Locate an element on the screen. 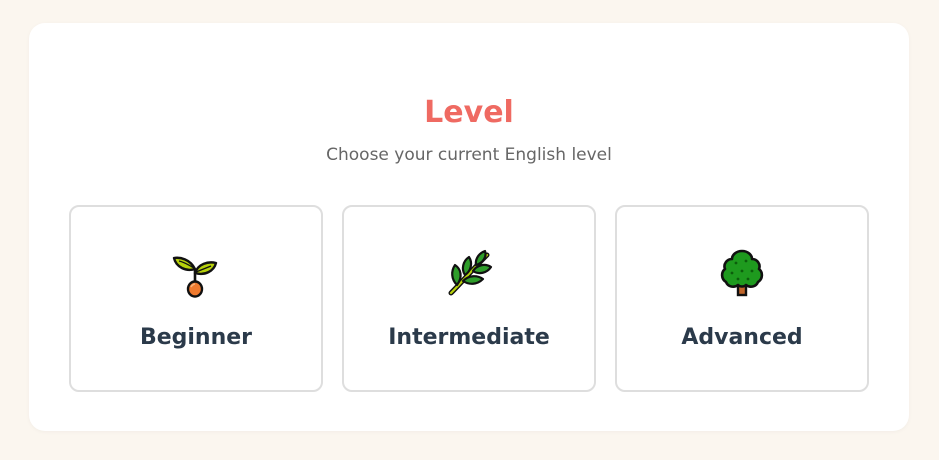 The height and width of the screenshot is (460, 939). level-option-label: Beginner is located at coordinates (196, 337).